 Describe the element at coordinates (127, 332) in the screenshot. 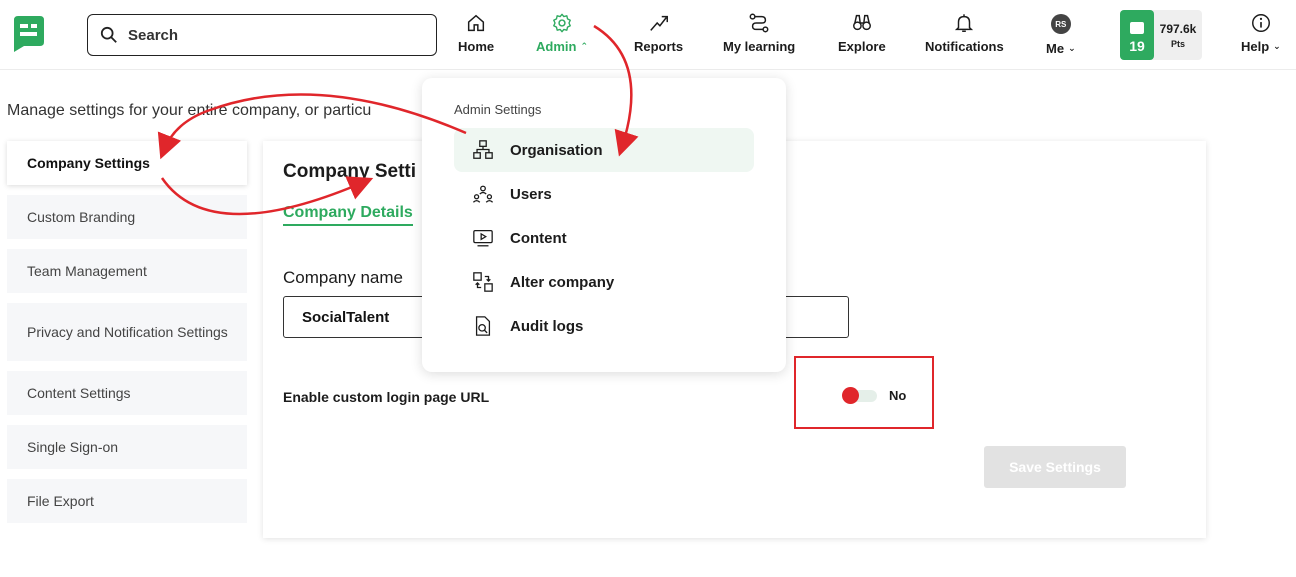

I see `sidebar-item-privacy-notification: Privacy and Notification Settings` at that location.